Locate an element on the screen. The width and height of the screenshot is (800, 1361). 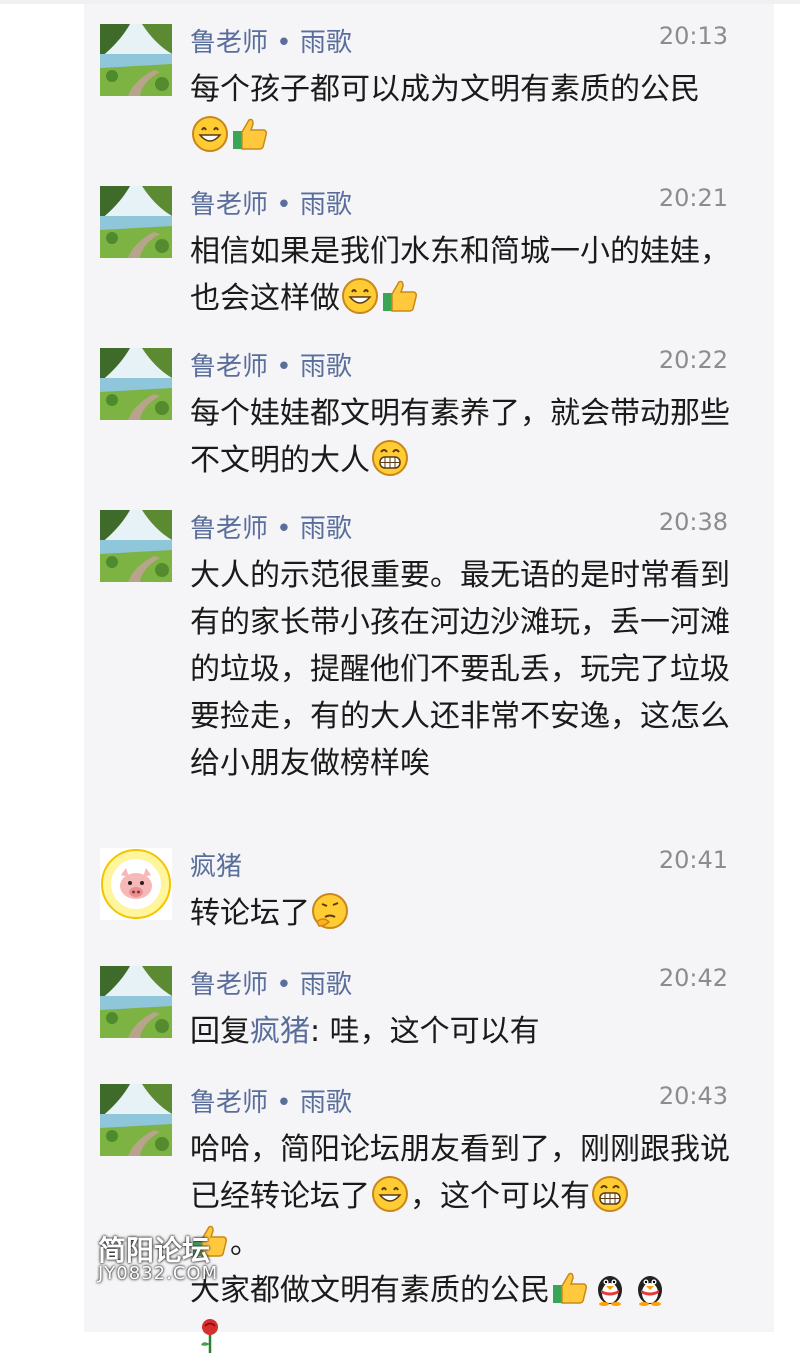
rose-emoji is located at coordinates (210, 1335).